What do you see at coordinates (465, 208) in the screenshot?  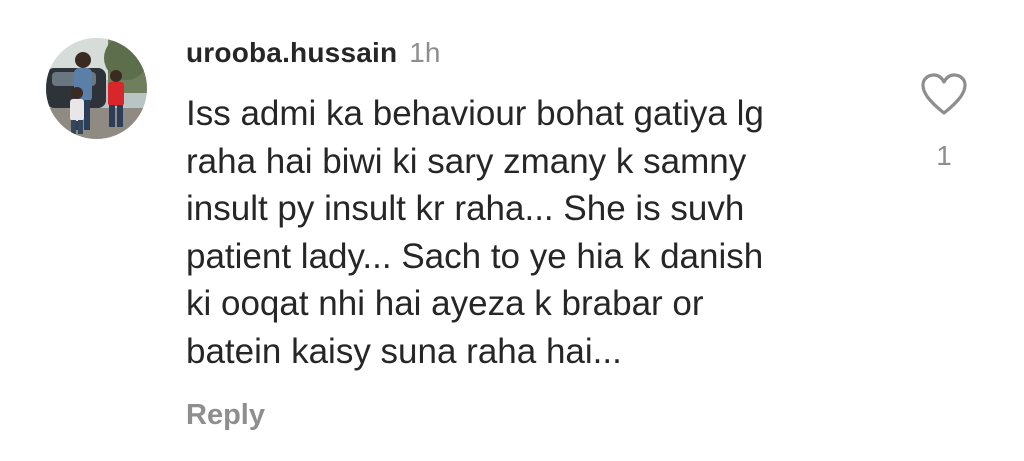 I see `comment-text-line: insult py insult kr raha... She is suvh` at bounding box center [465, 208].